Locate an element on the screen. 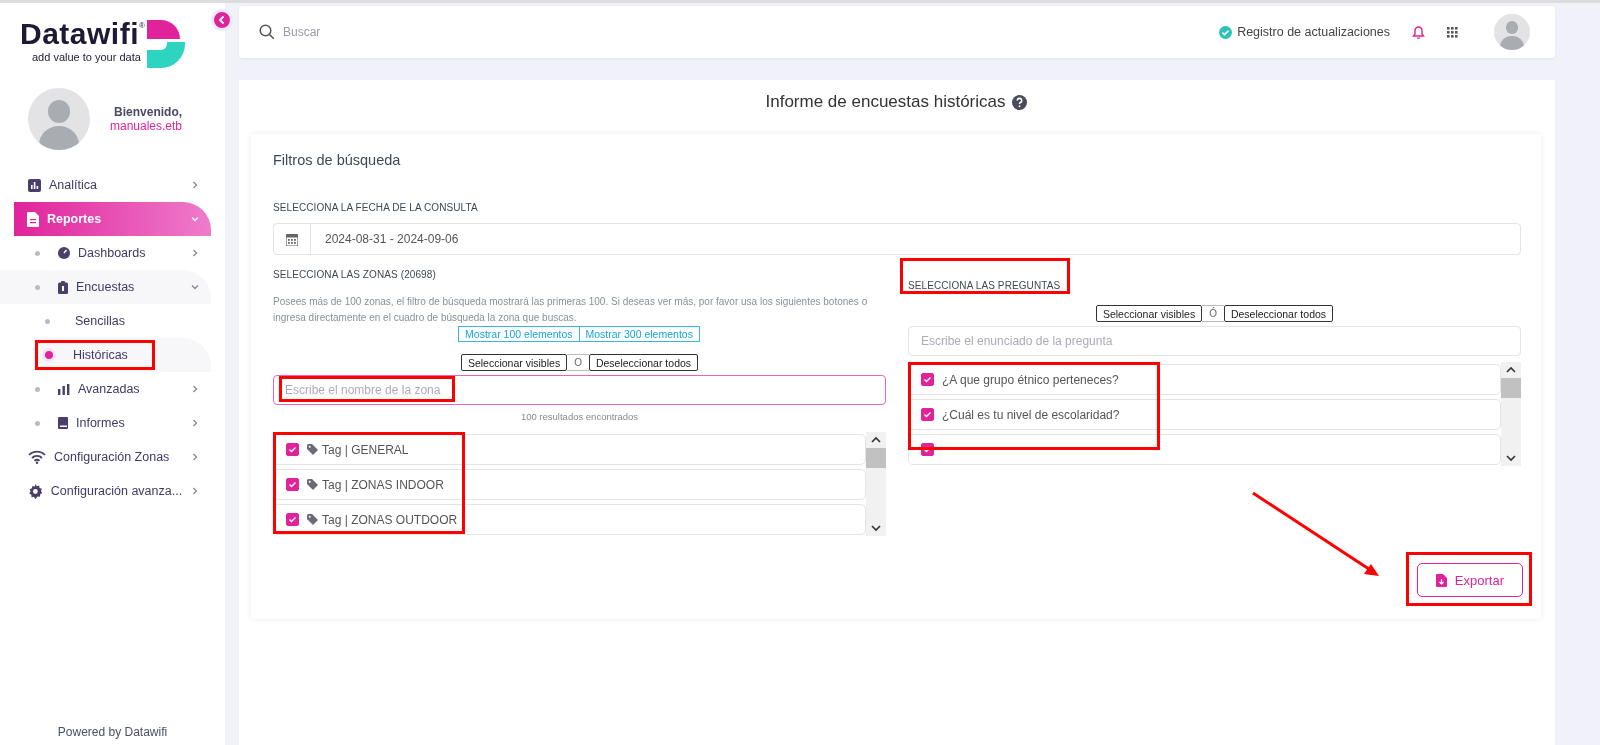  user-avatar is located at coordinates (1512, 32).